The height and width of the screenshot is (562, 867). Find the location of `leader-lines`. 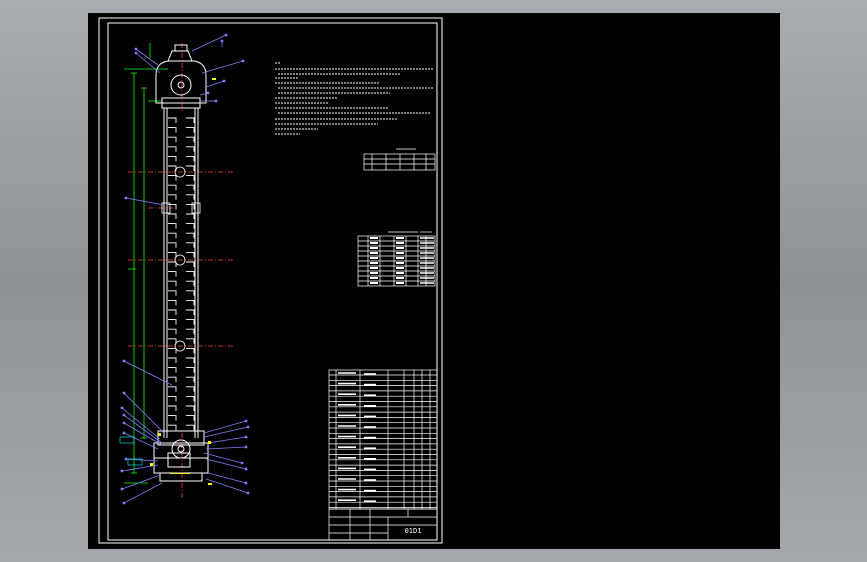

leader-lines is located at coordinates (185, 269).